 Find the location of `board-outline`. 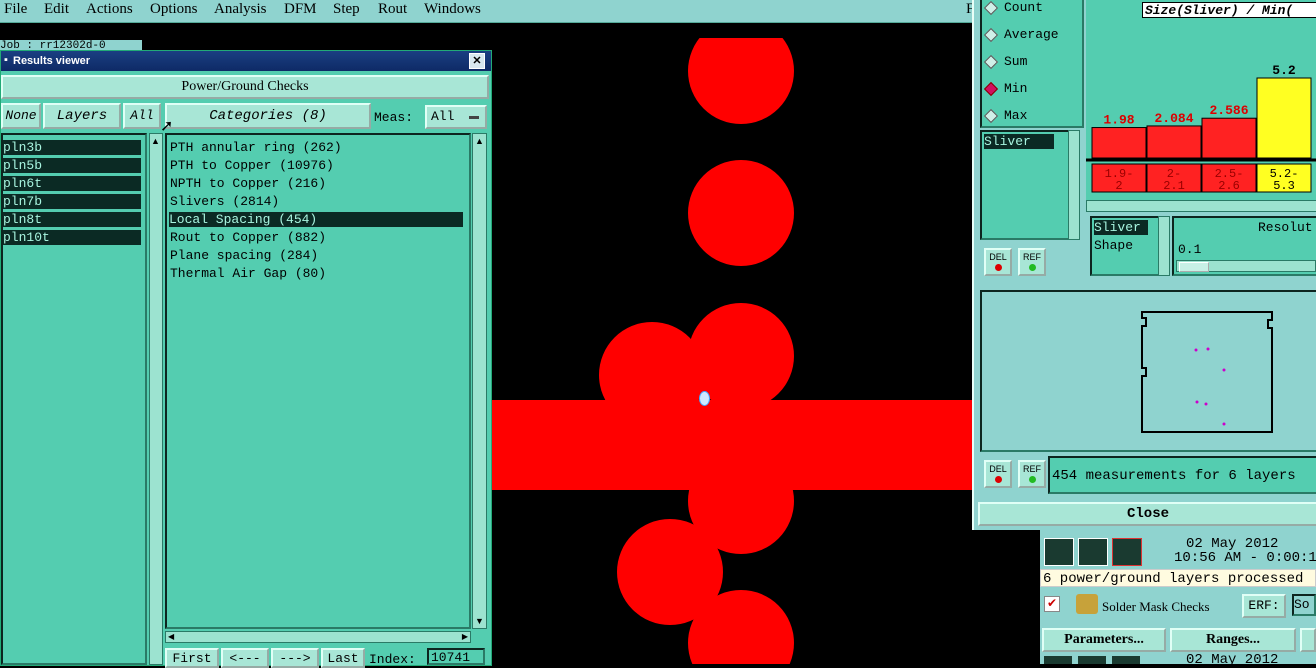

board-outline is located at coordinates (1207, 372).